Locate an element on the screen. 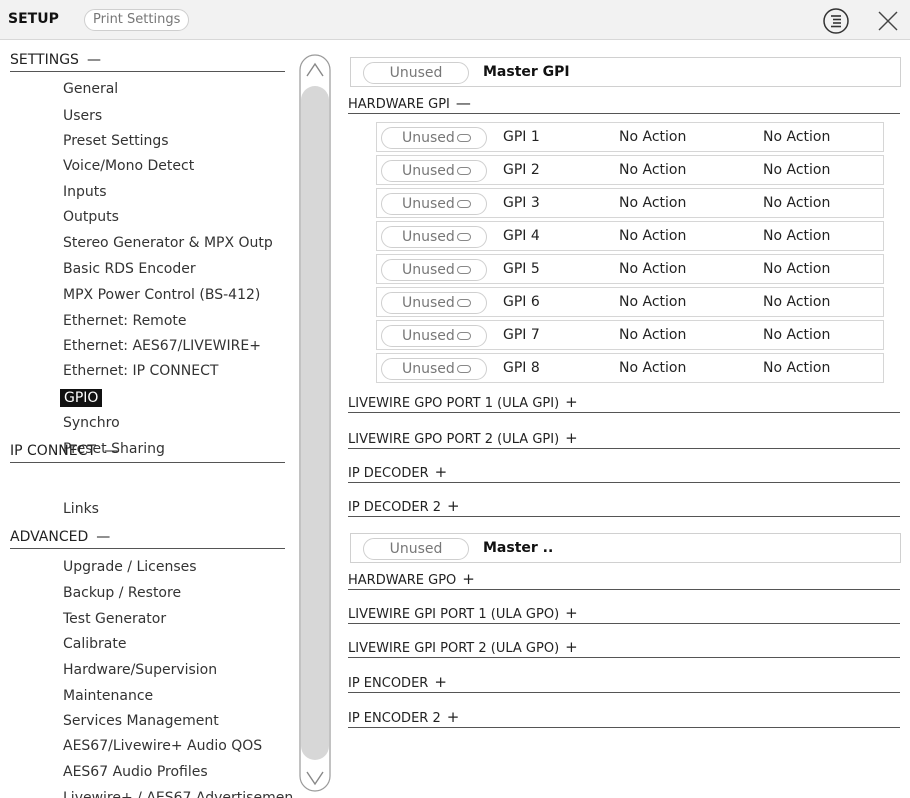 The width and height of the screenshot is (910, 798). close-icon is located at coordinates (888, 21).